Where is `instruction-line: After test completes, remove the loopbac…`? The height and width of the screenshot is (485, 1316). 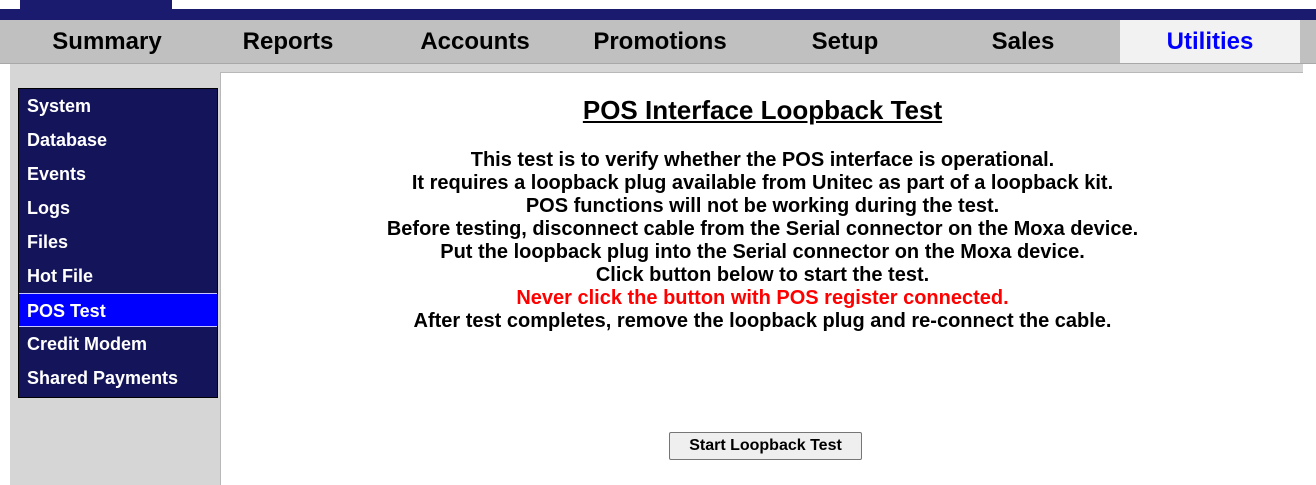 instruction-line: After test completes, remove the loopbac… is located at coordinates (762, 321).